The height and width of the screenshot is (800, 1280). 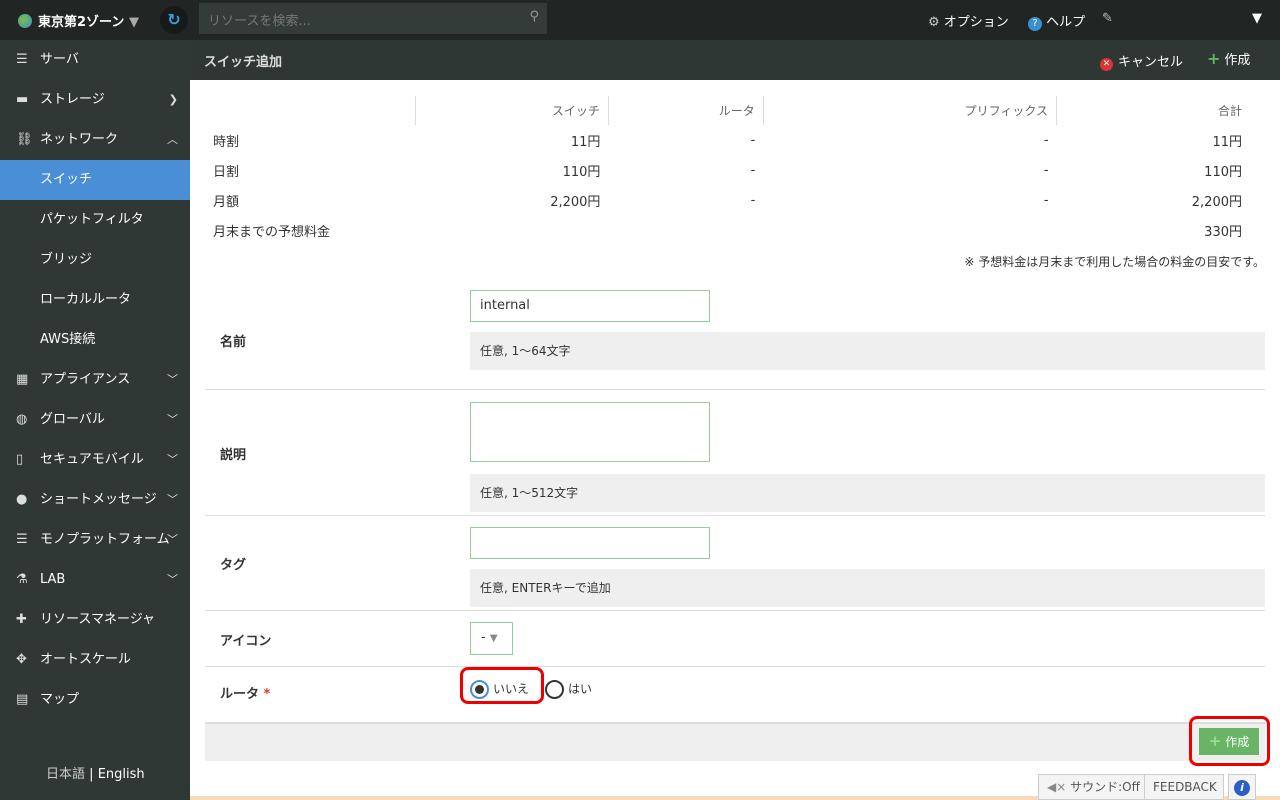 I want to click on gear-icon: ⚙, so click(x=934, y=22).